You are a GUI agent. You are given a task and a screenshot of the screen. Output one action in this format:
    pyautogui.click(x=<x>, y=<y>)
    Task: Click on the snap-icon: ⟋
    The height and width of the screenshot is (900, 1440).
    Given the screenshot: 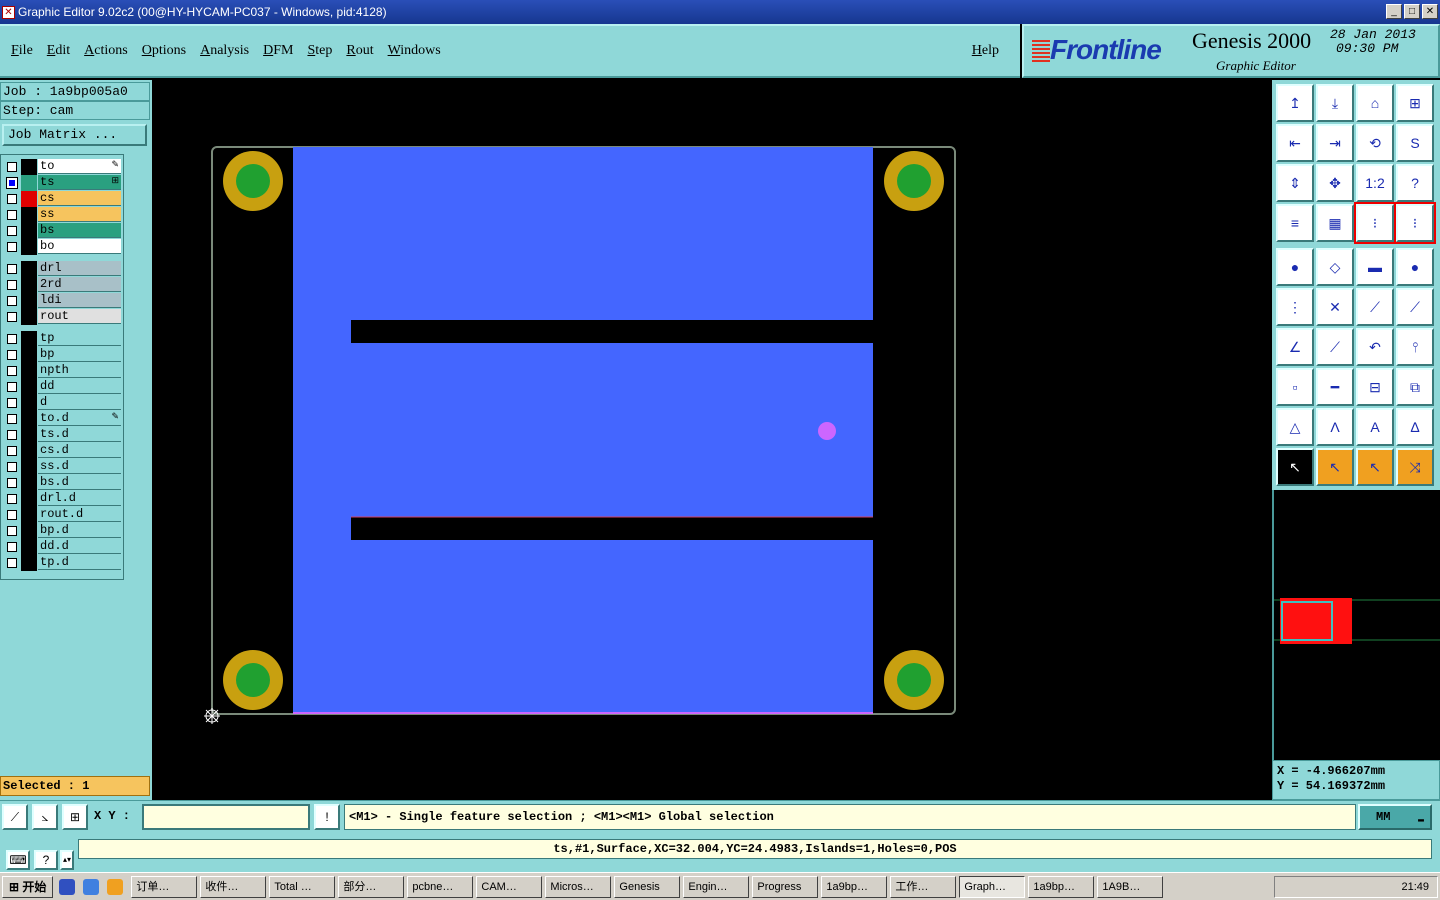 What is the action you would take?
    pyautogui.click(x=15, y=817)
    